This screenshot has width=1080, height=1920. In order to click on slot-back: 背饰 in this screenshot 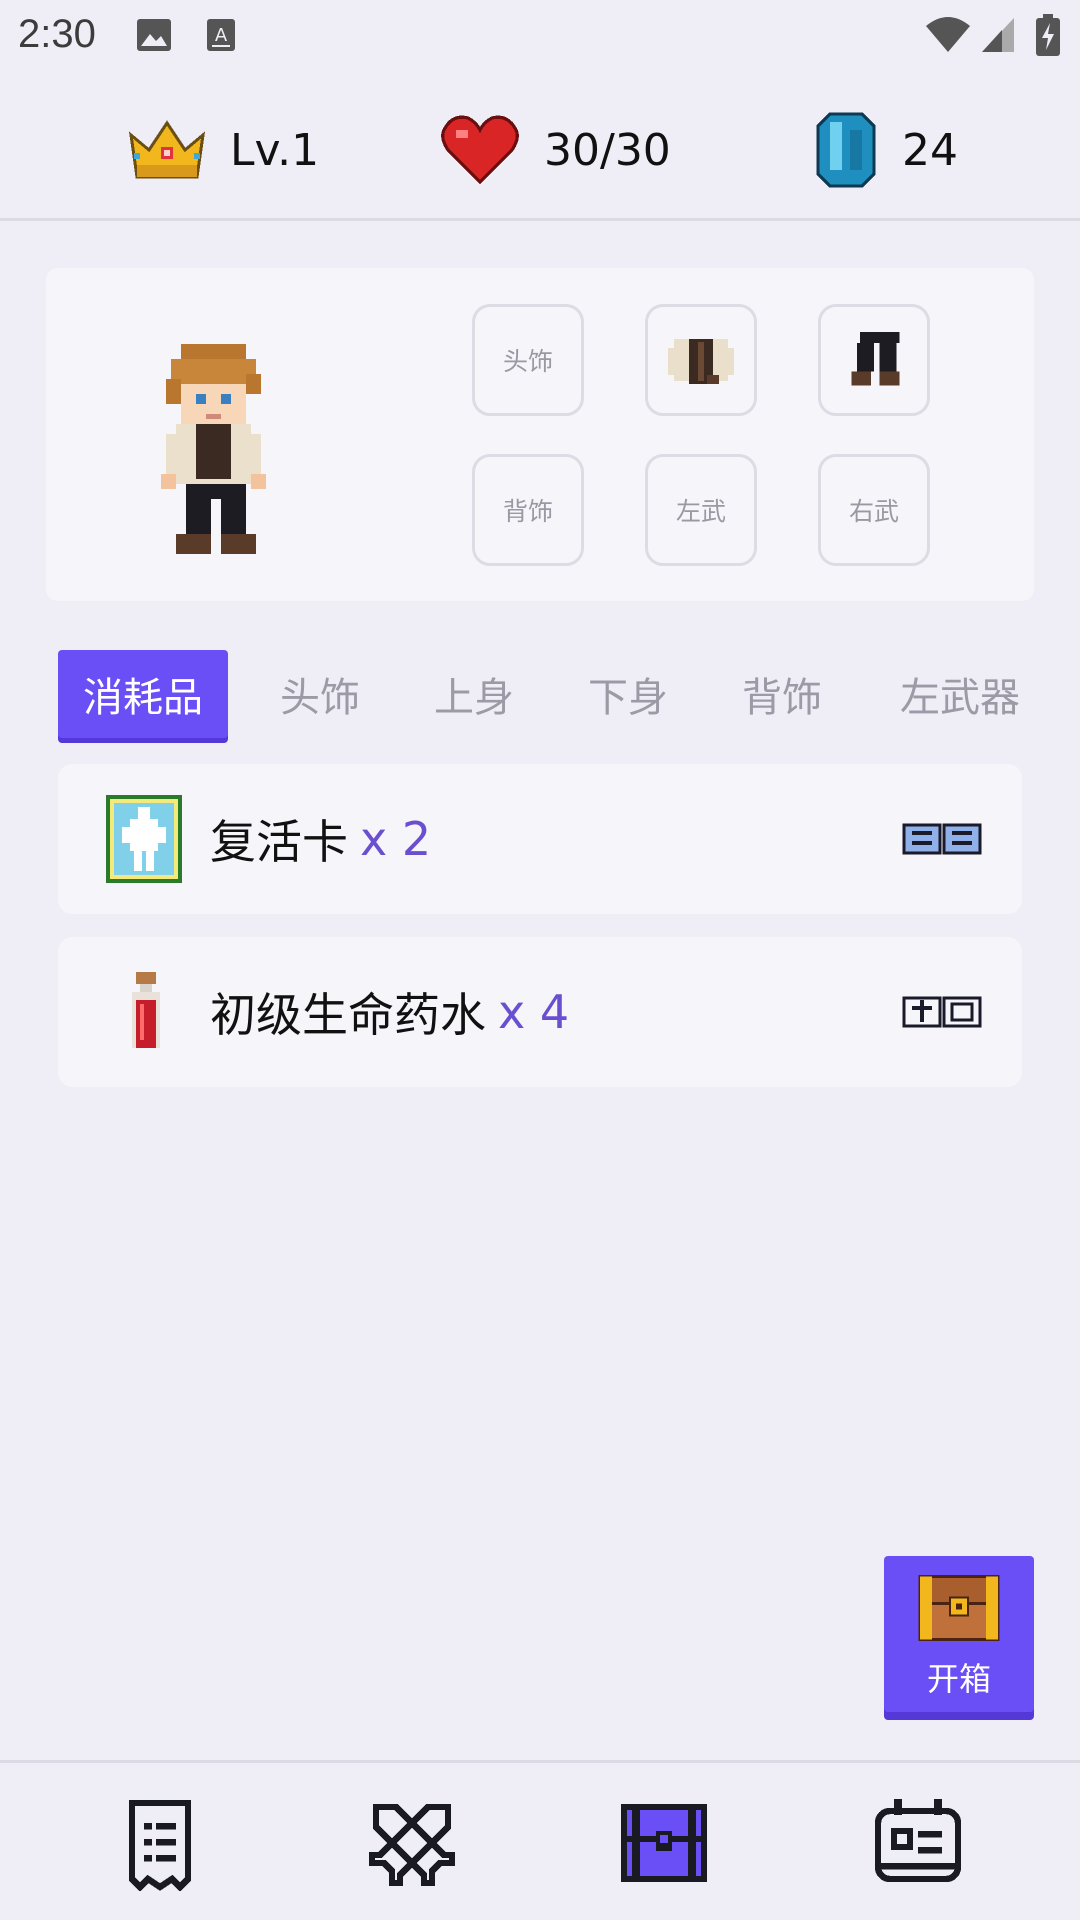, I will do `click(528, 510)`.